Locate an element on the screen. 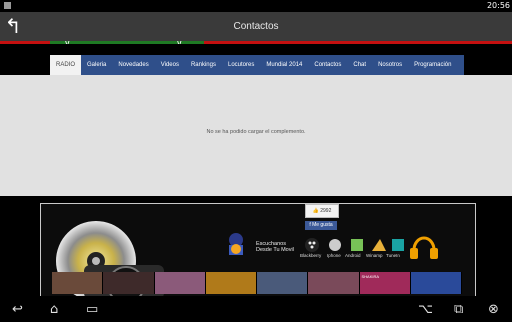 This screenshot has width=512, height=322. nav-item-radio: RADIO is located at coordinates (66, 65).